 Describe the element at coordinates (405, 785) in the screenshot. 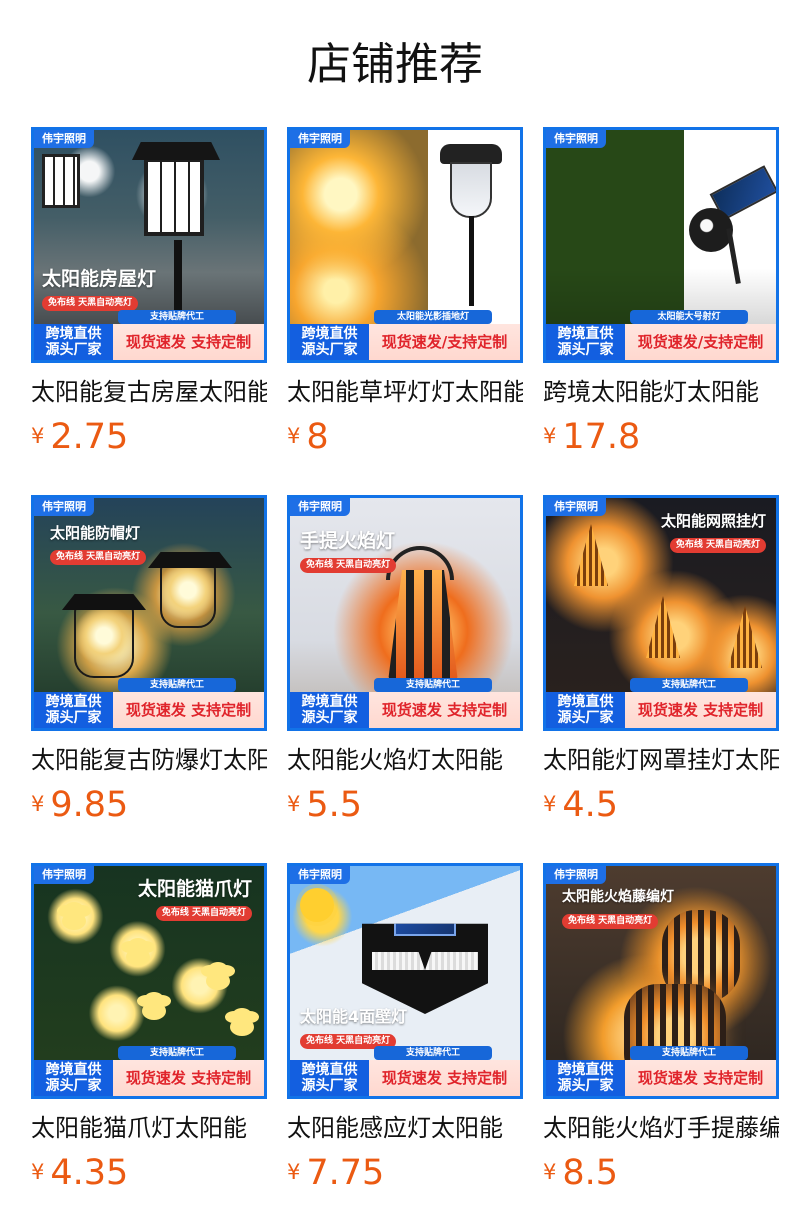

I see `product-meta: 太阳能火焰灯太阳能 ¥5.5` at that location.